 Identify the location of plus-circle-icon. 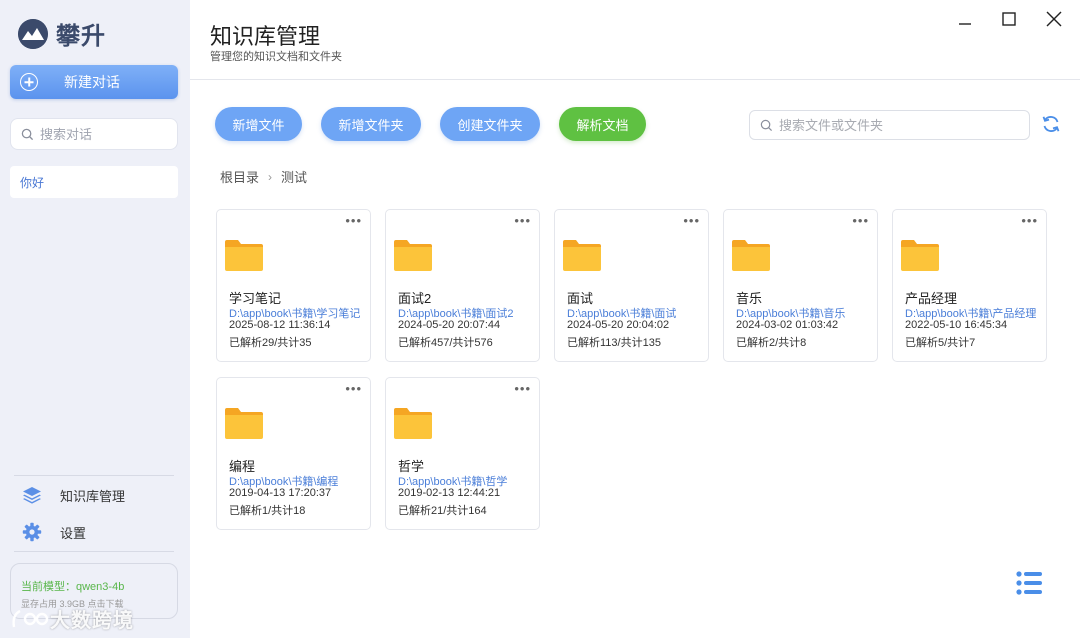
(29, 82).